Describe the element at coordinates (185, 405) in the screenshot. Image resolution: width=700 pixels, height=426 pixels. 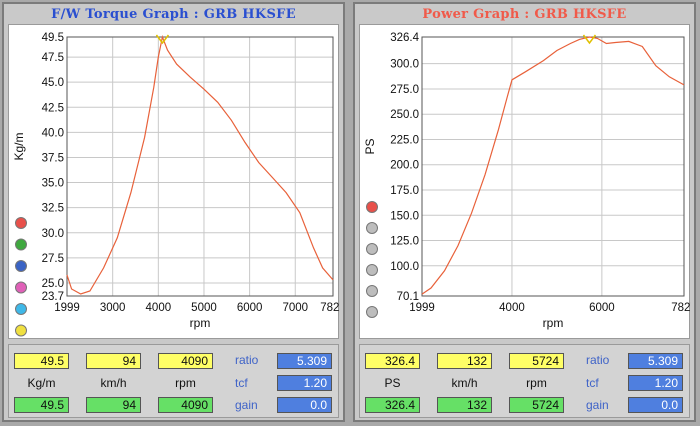
I see `rpm-value-bottom: 4090` at that location.